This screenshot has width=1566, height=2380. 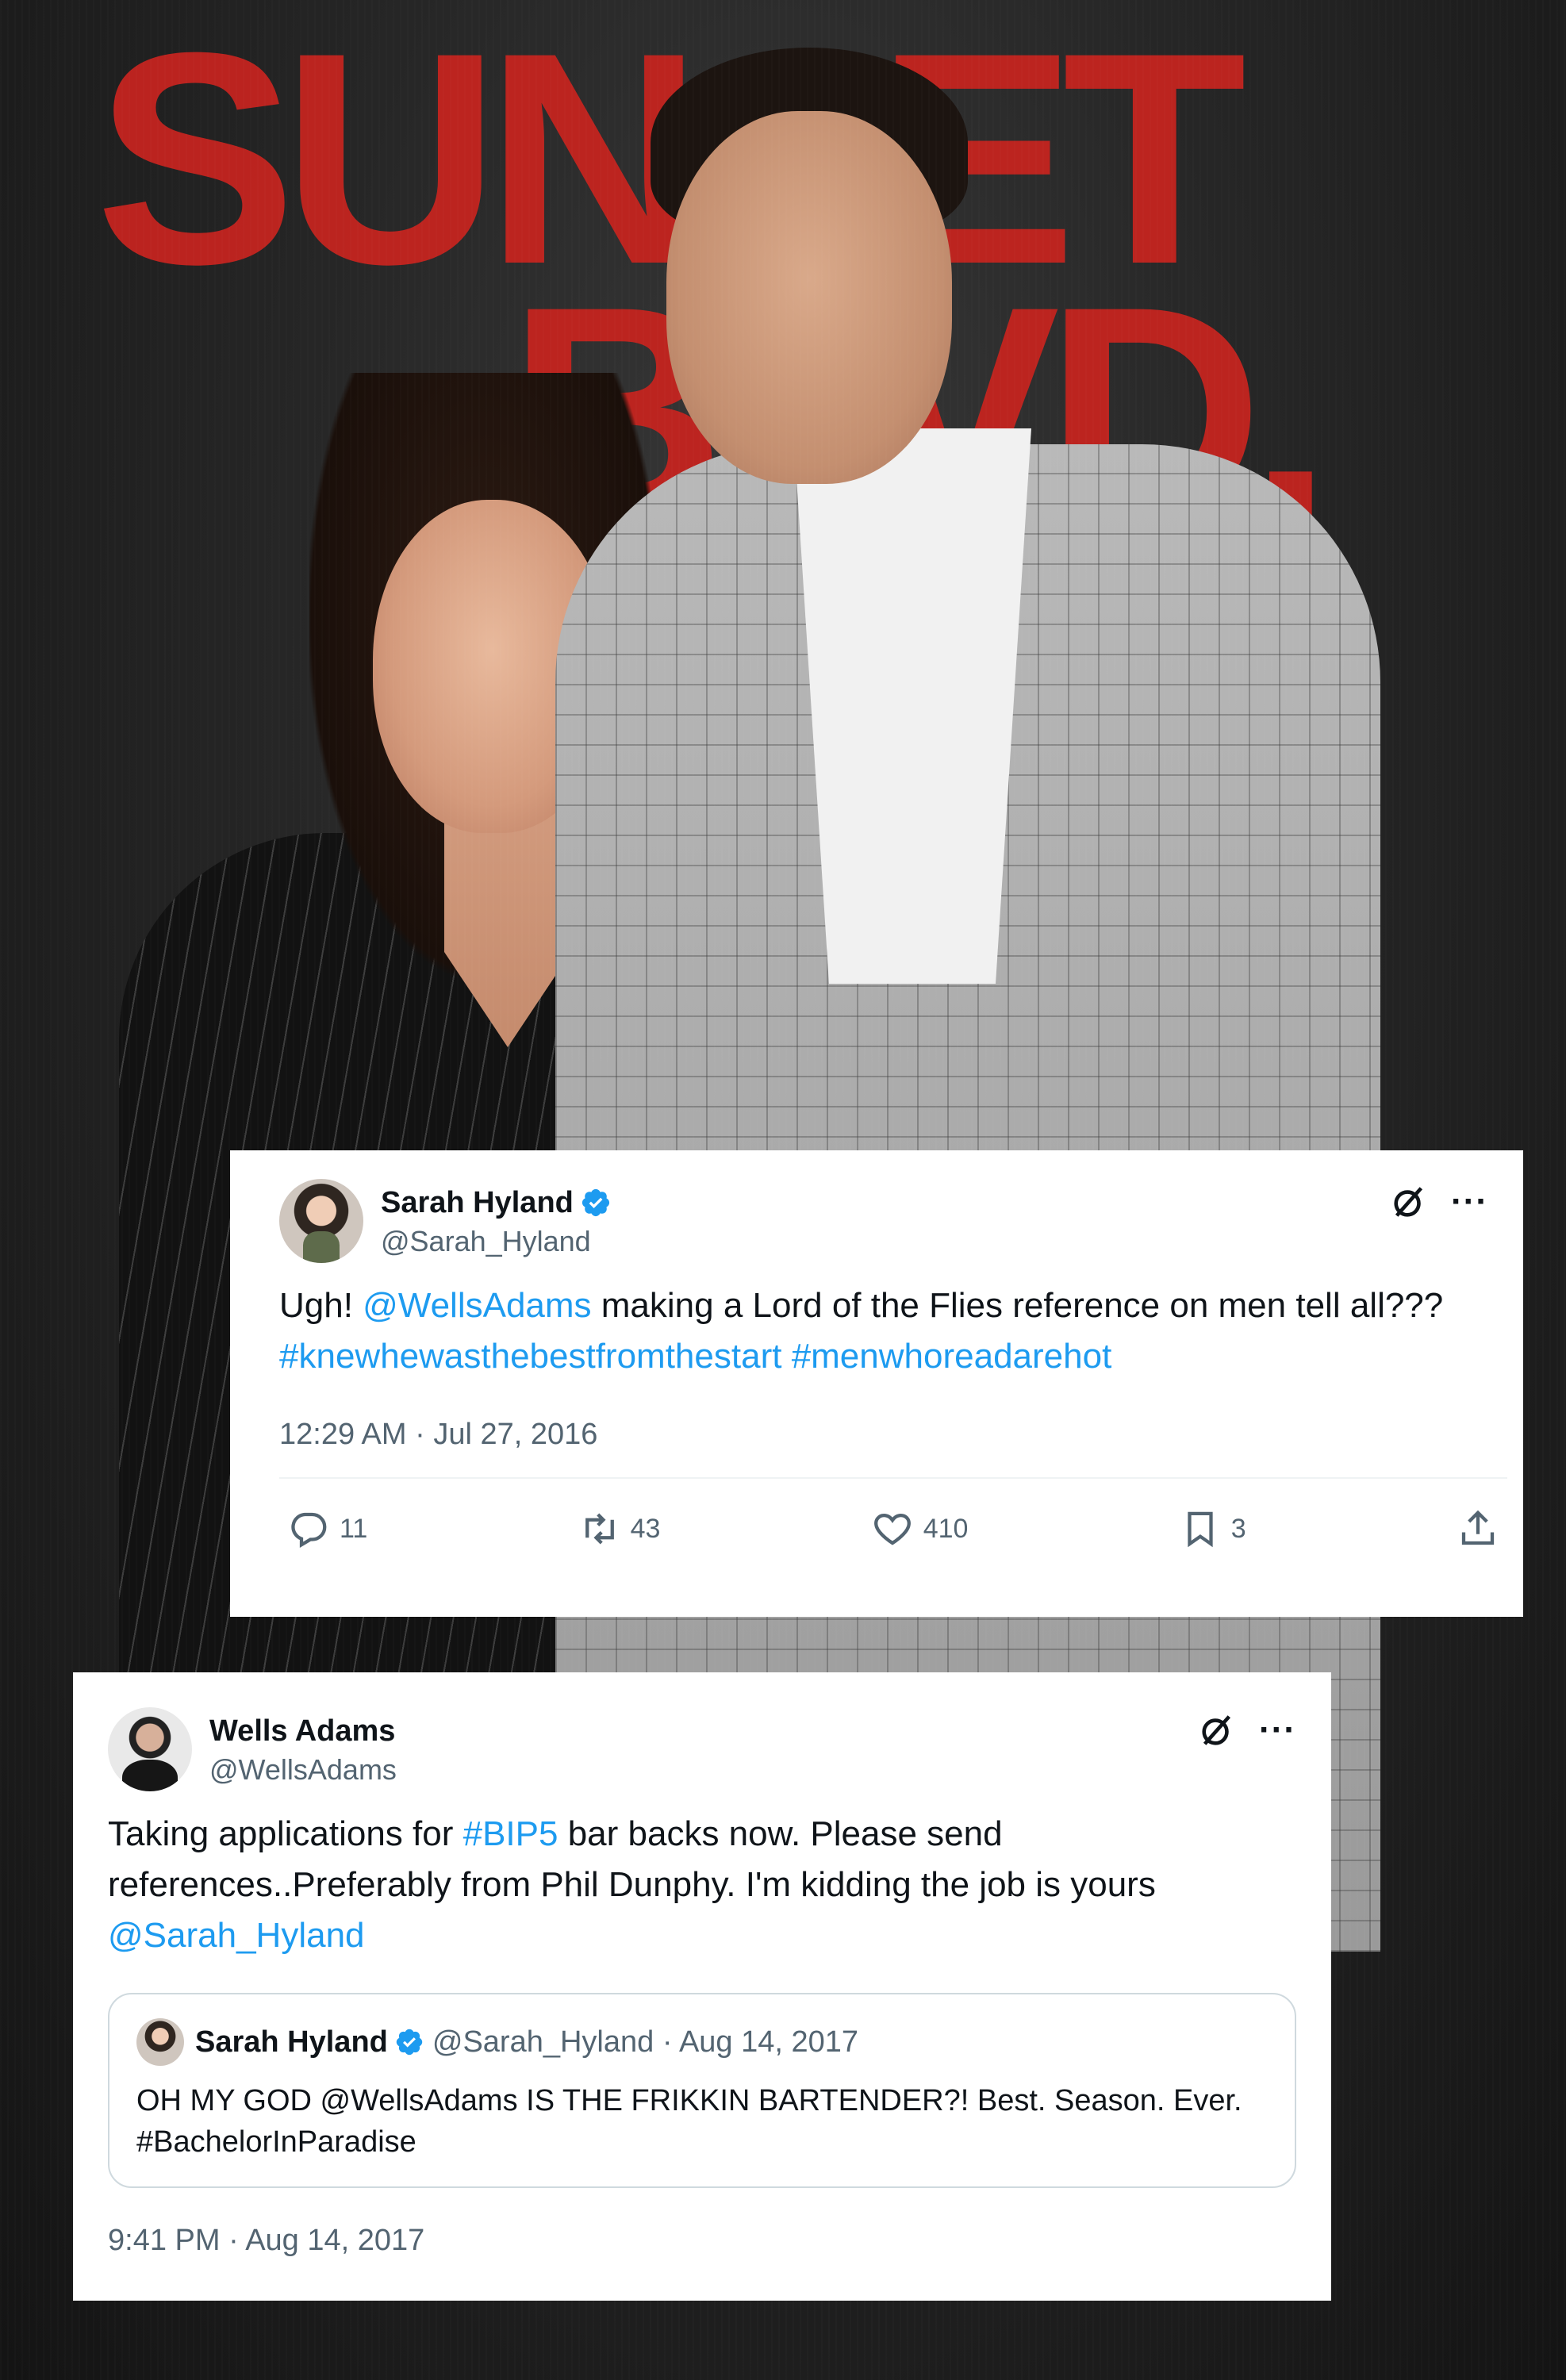 I want to click on tweet-header: Sarah Hyland @Sarah_Hyland ···, so click(x=883, y=1221).